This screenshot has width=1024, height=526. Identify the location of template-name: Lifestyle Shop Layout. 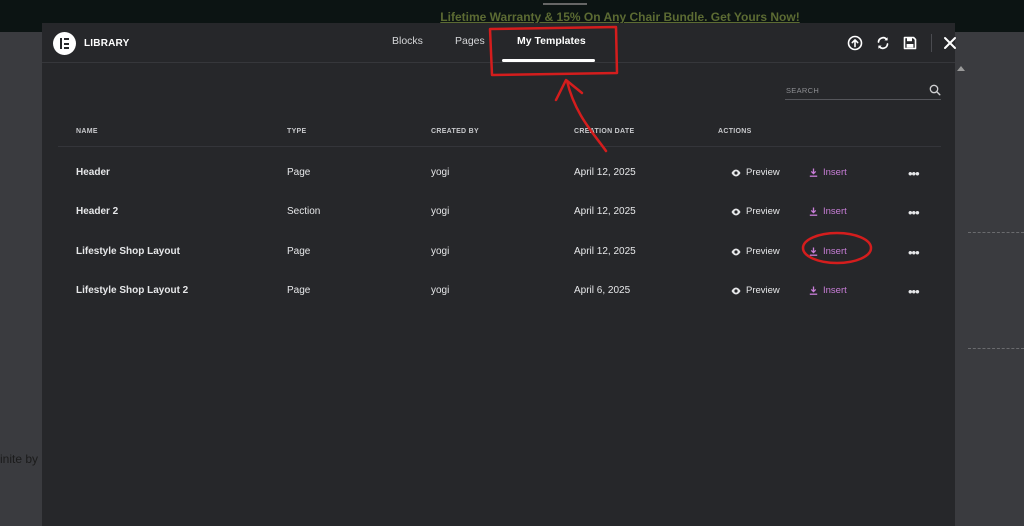
(128, 251).